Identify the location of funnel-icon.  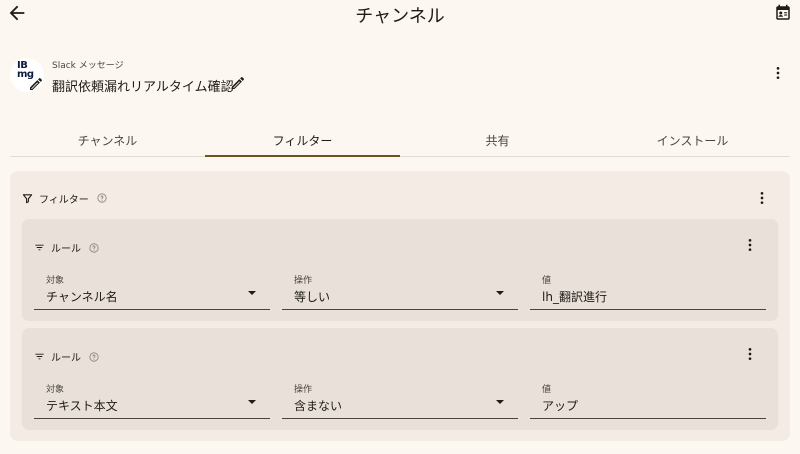
(27, 198).